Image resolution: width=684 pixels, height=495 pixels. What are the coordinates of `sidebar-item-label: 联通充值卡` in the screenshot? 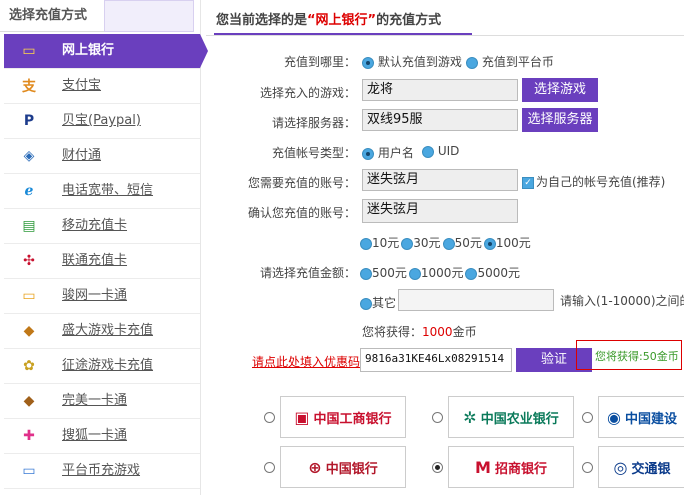 It's located at (95, 260).